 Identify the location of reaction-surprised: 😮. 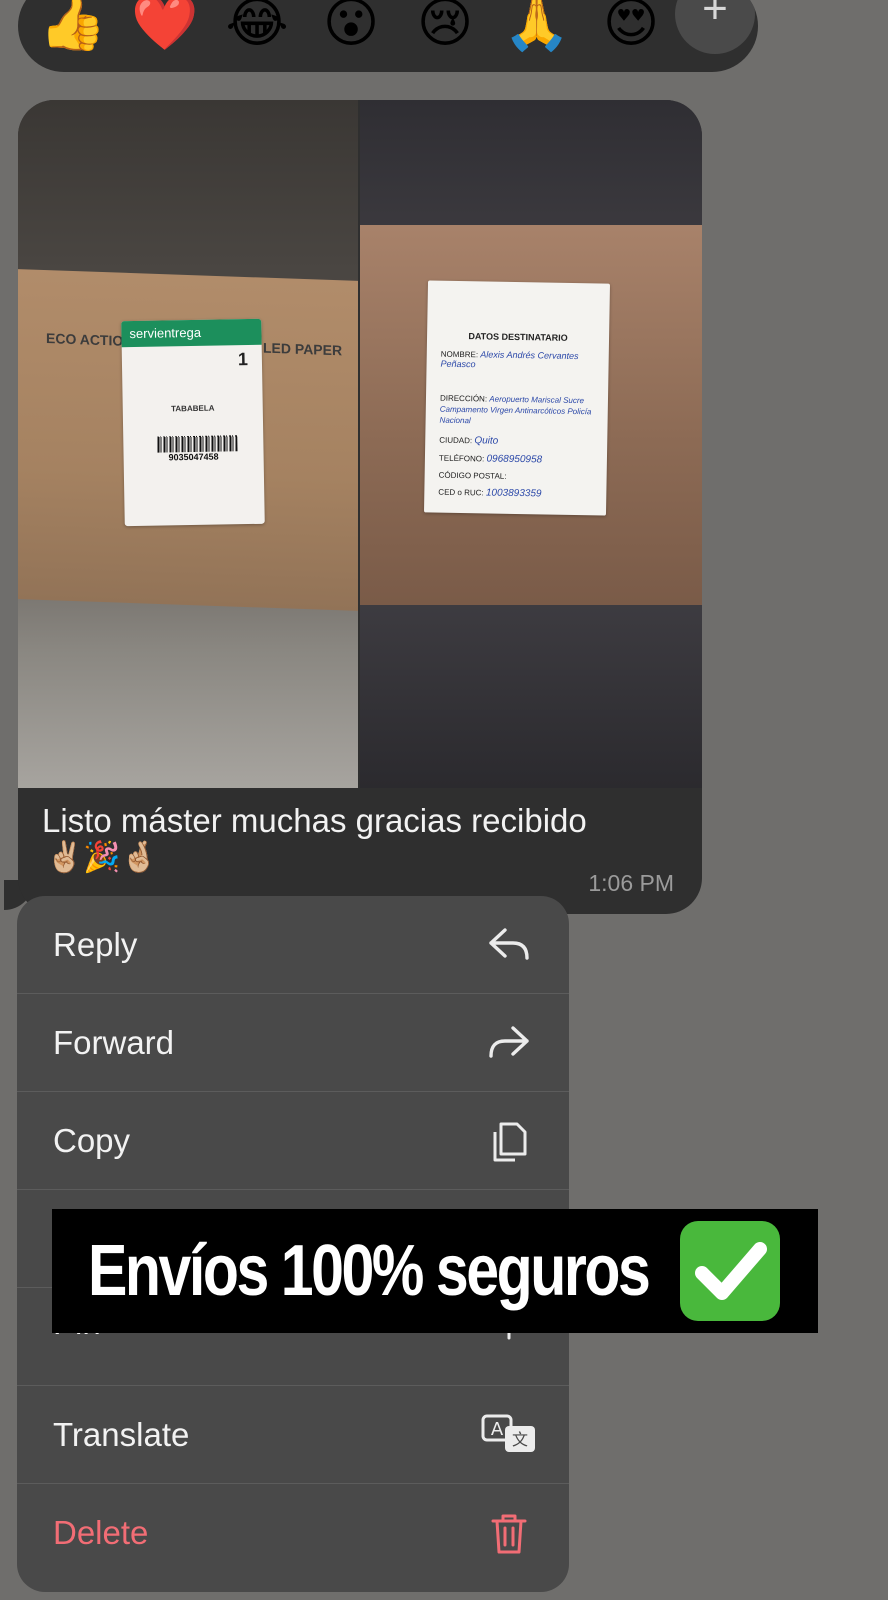
(351, 29).